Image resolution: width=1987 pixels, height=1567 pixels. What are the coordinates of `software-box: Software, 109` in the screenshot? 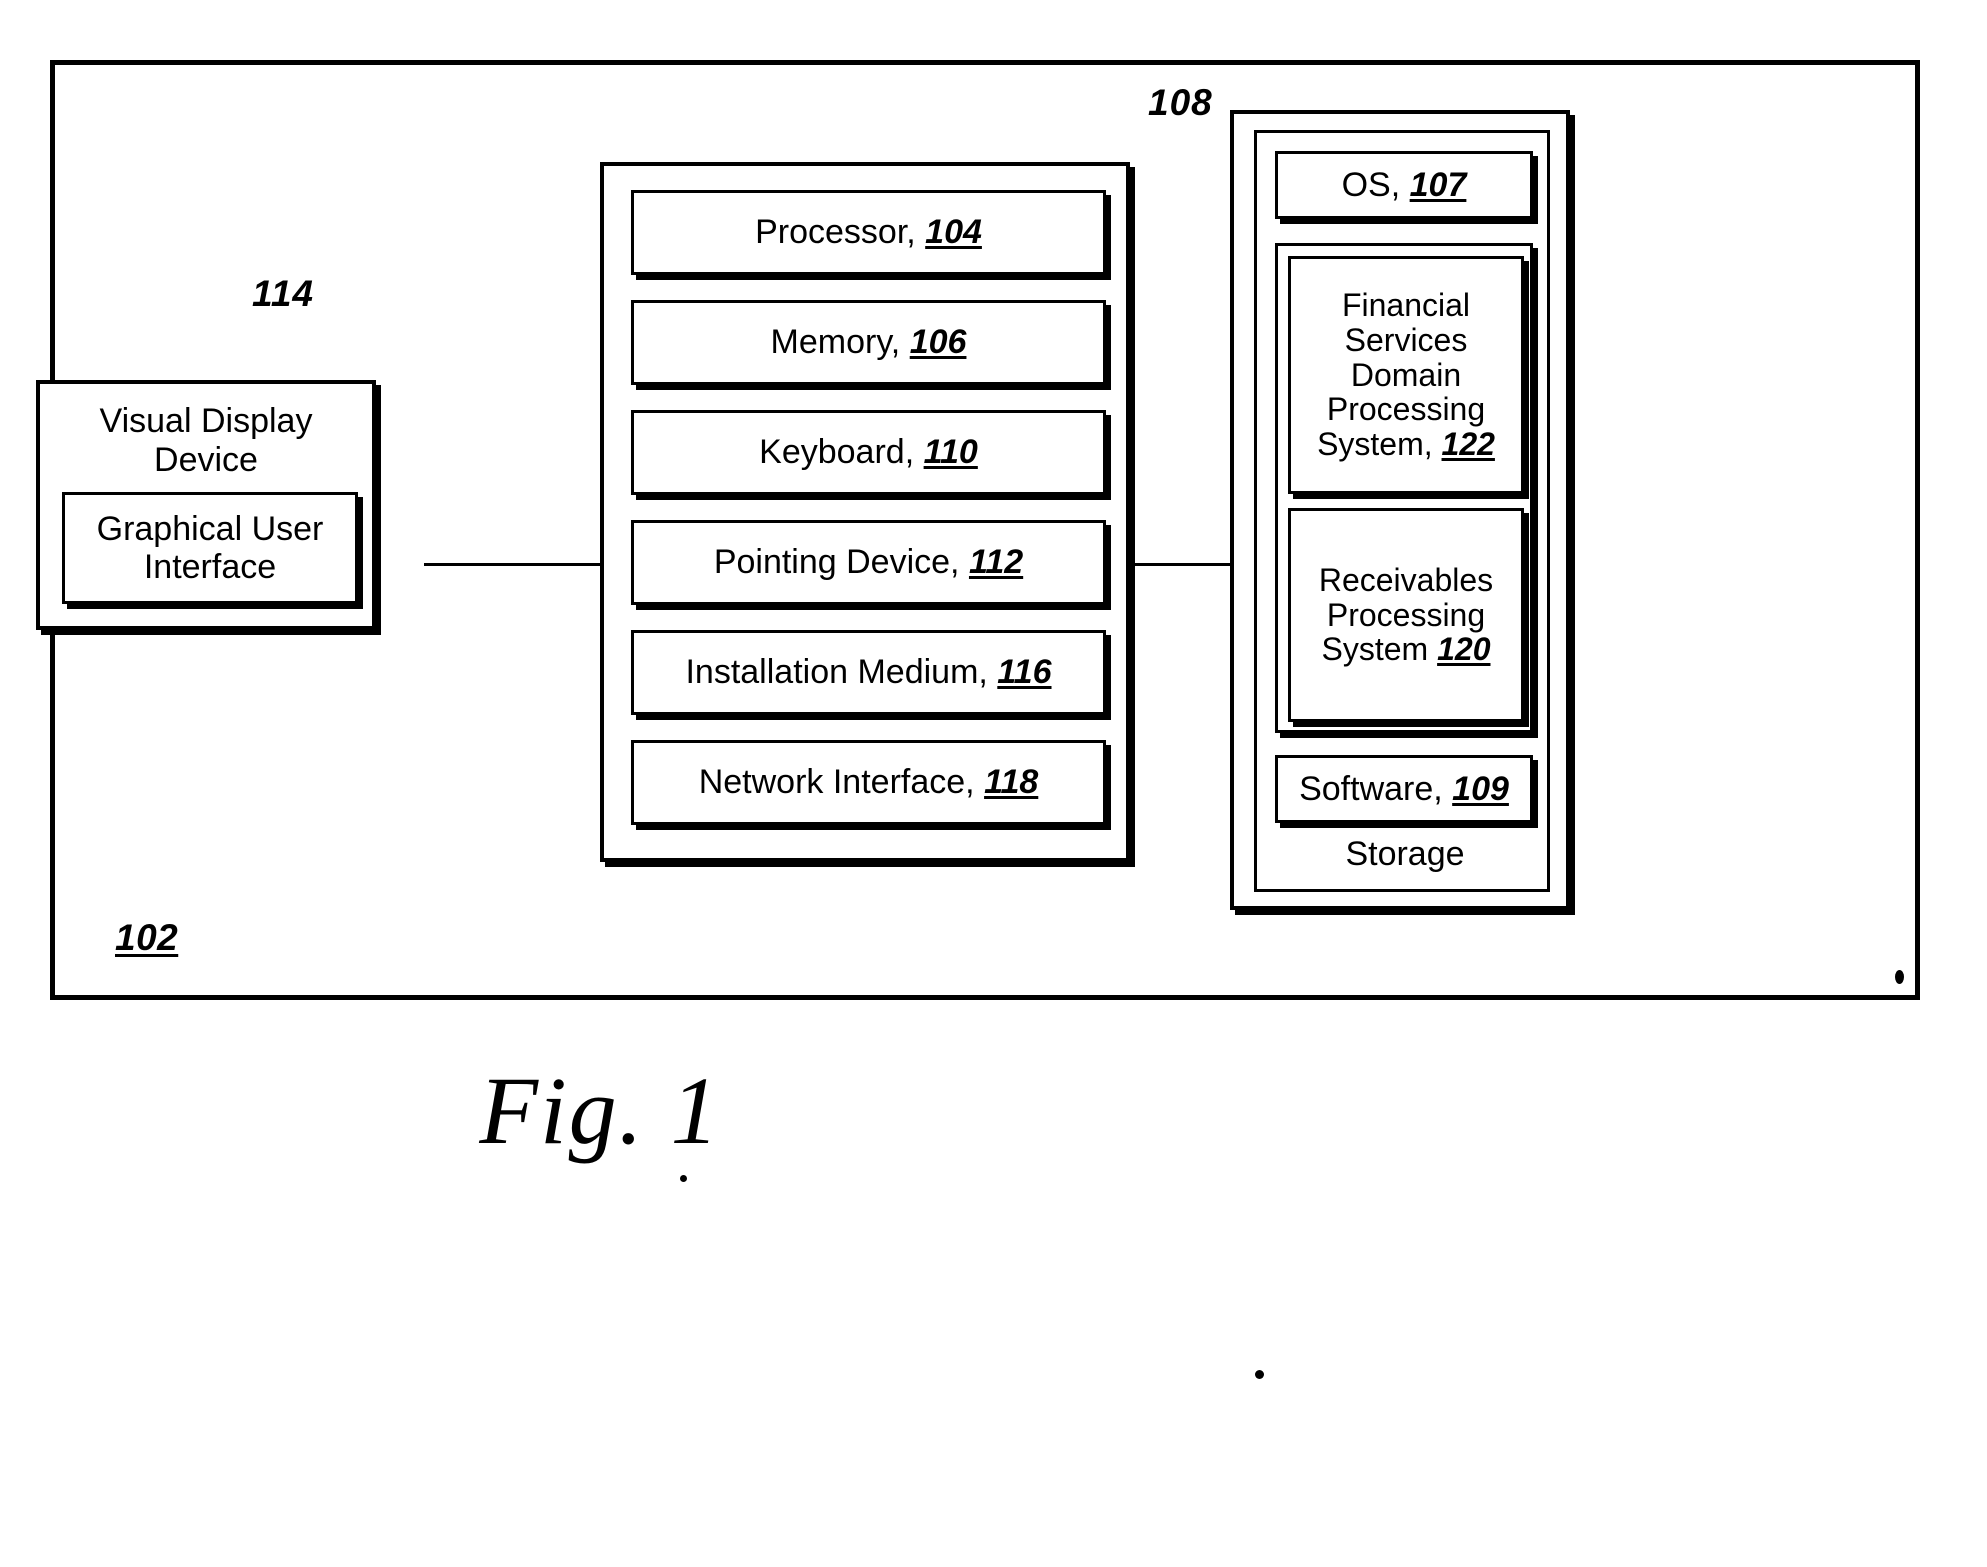 It's located at (1404, 789).